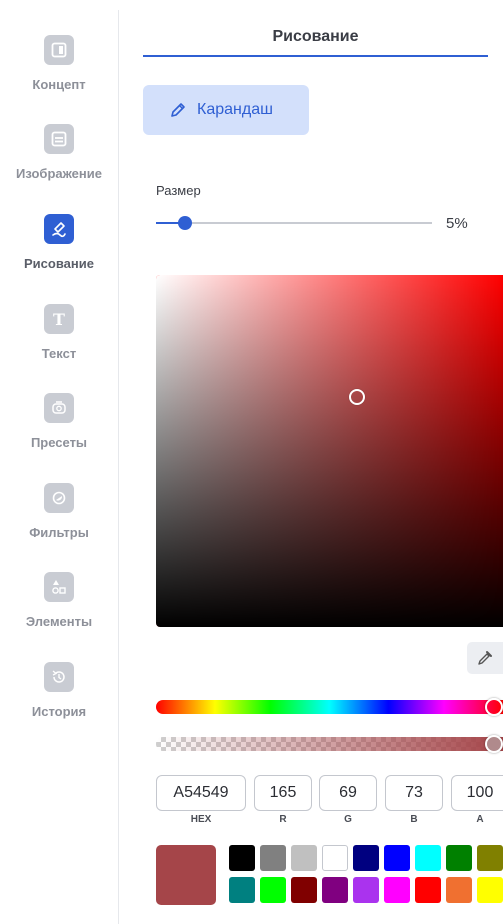  I want to click on layout-icon, so click(59, 50).